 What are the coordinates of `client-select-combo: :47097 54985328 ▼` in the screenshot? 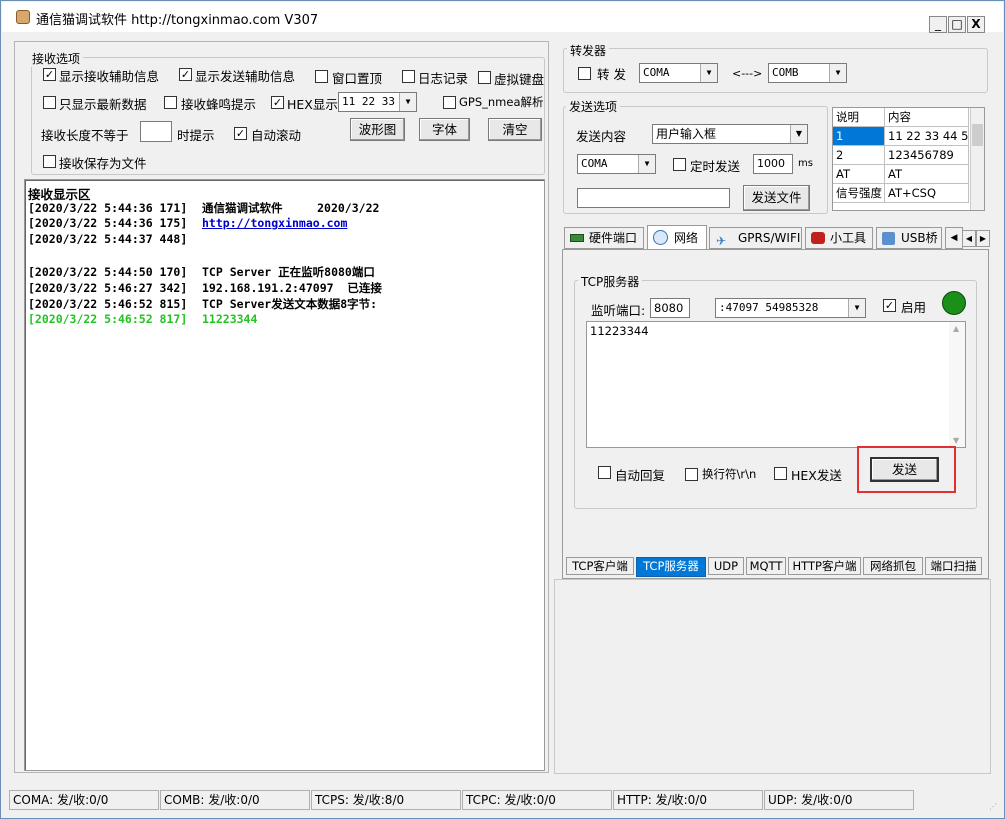 It's located at (790, 308).